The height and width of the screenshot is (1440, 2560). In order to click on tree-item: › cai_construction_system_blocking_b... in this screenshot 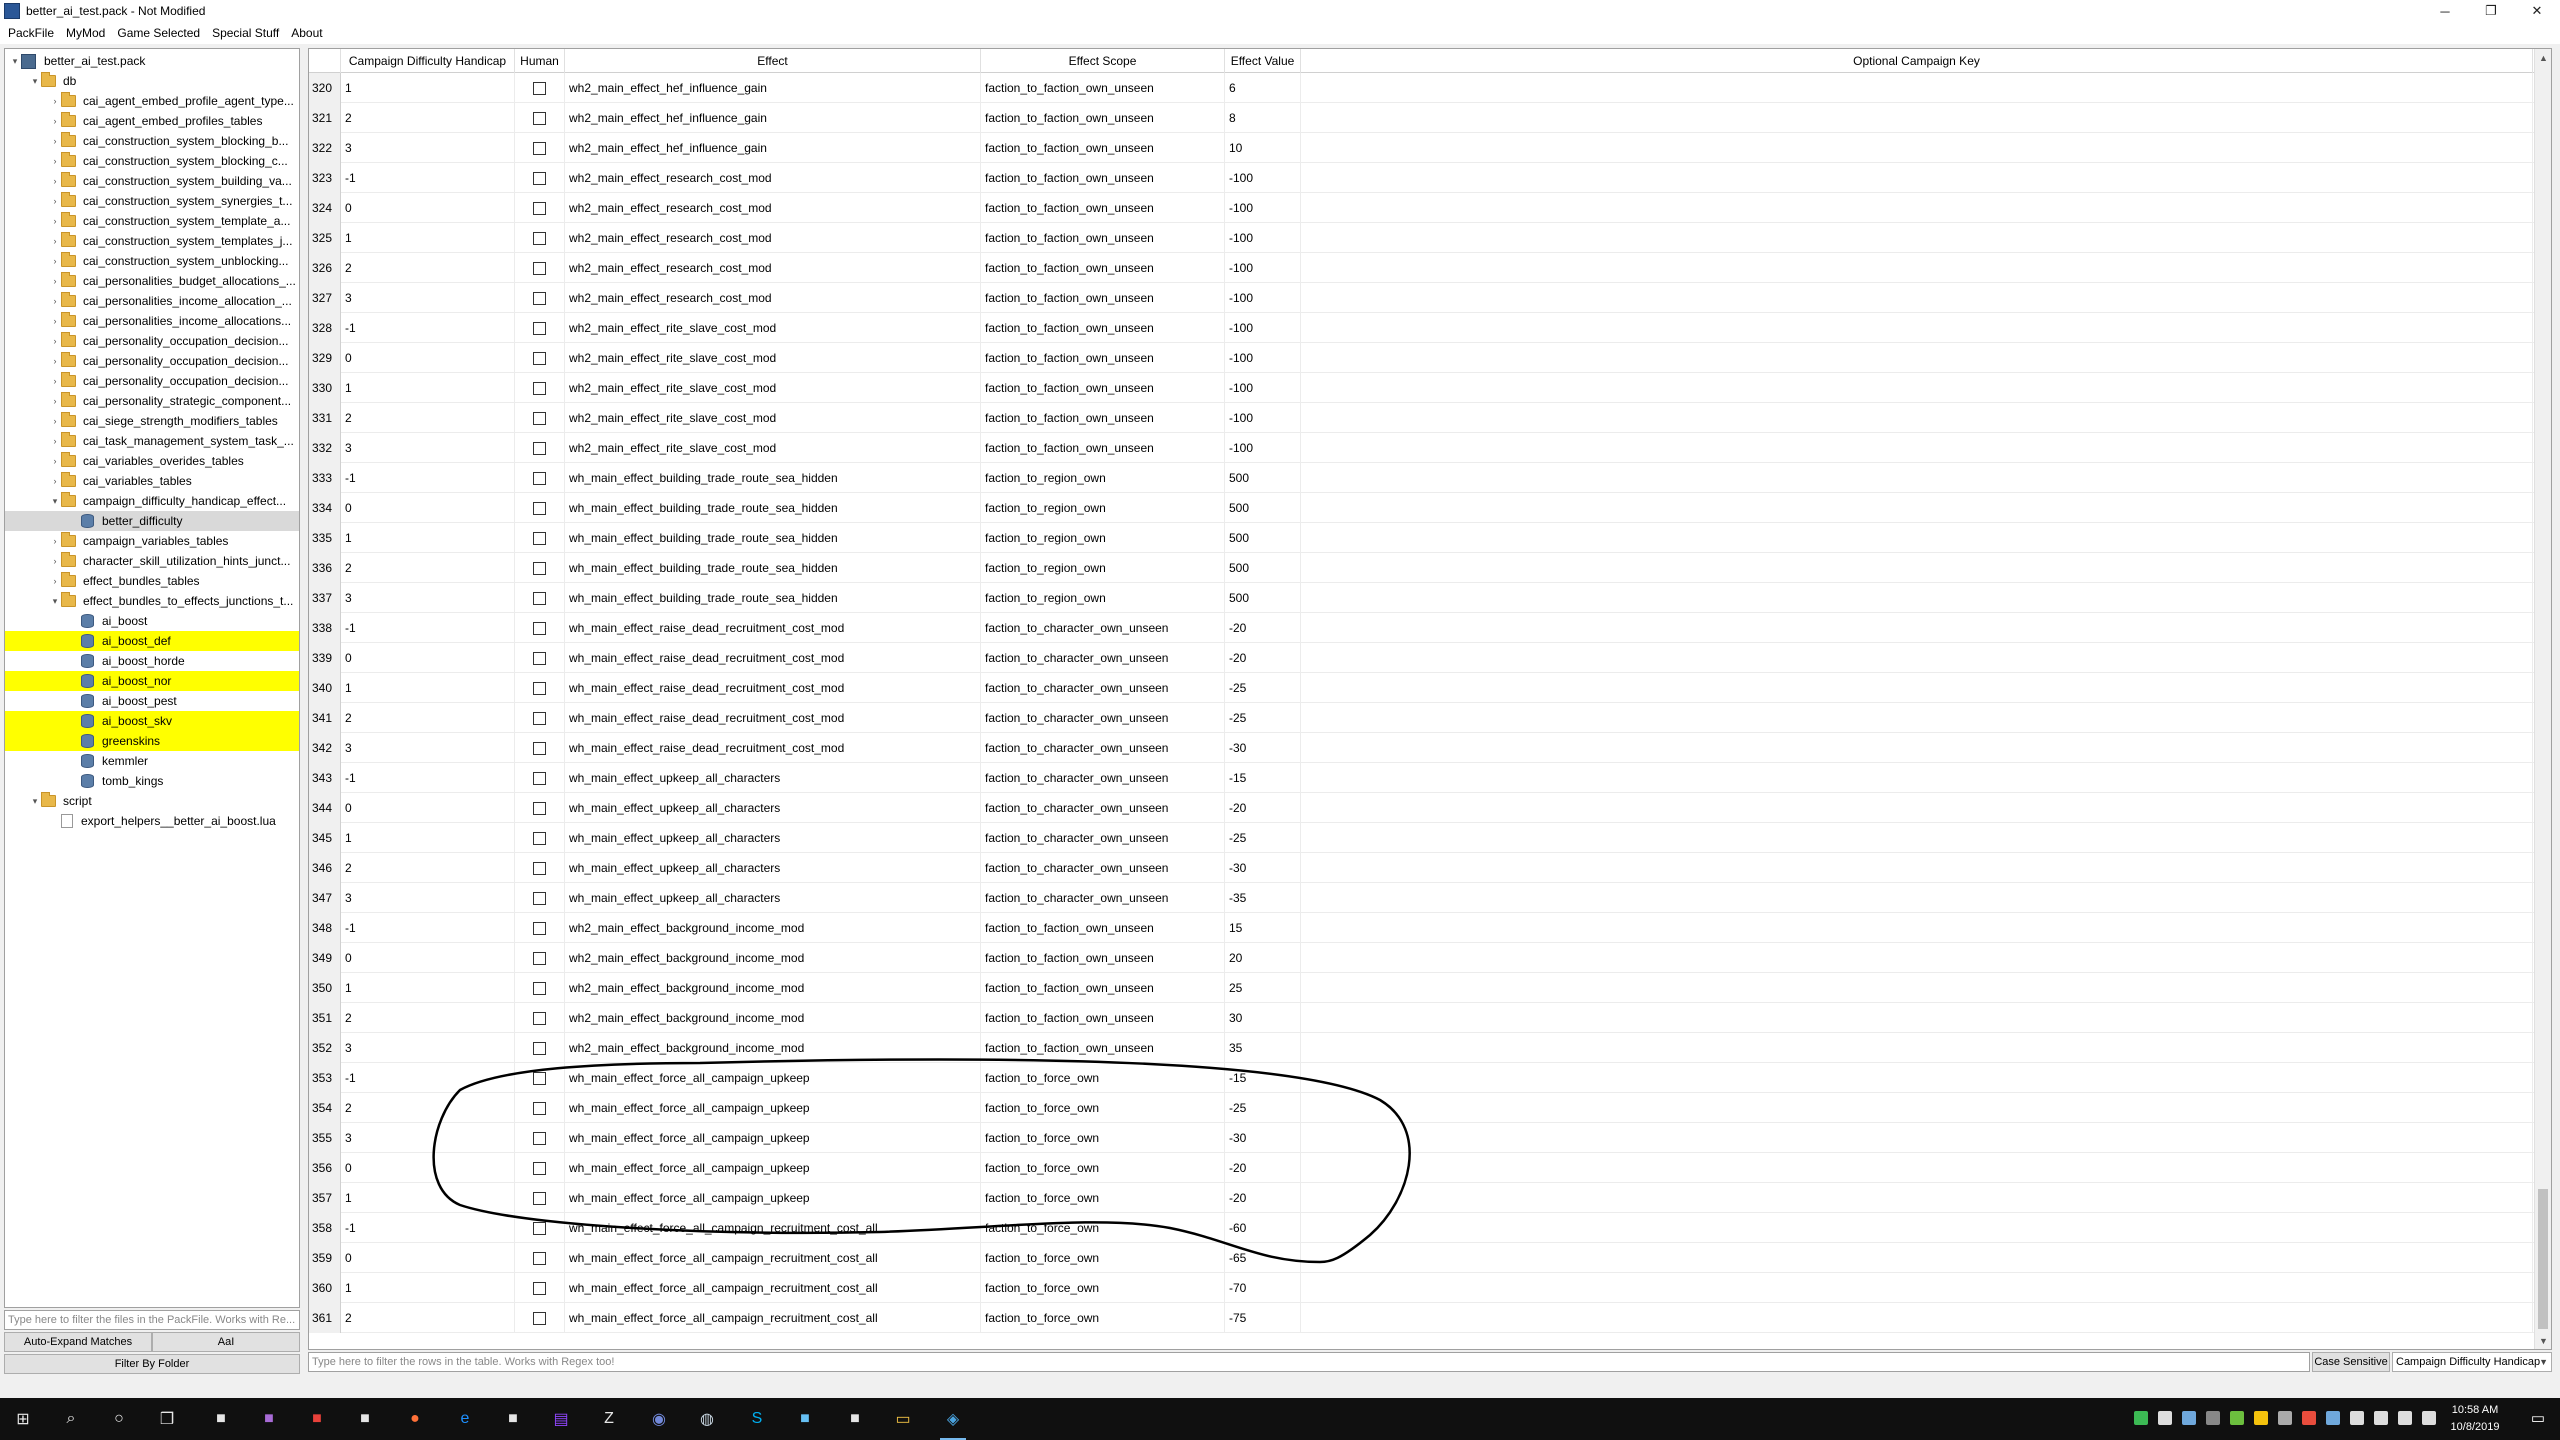, I will do `click(152, 141)`.